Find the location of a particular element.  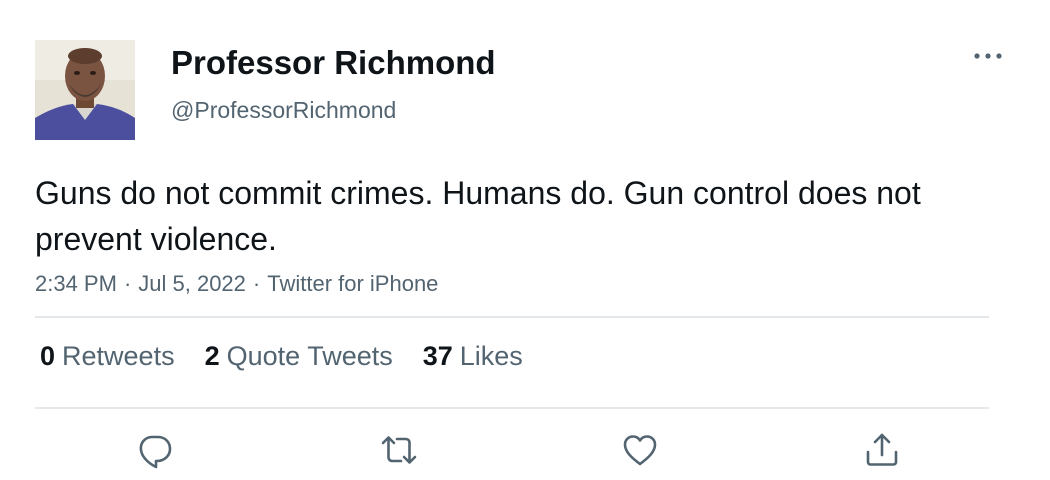

retweets-count: 0 is located at coordinates (48, 356).